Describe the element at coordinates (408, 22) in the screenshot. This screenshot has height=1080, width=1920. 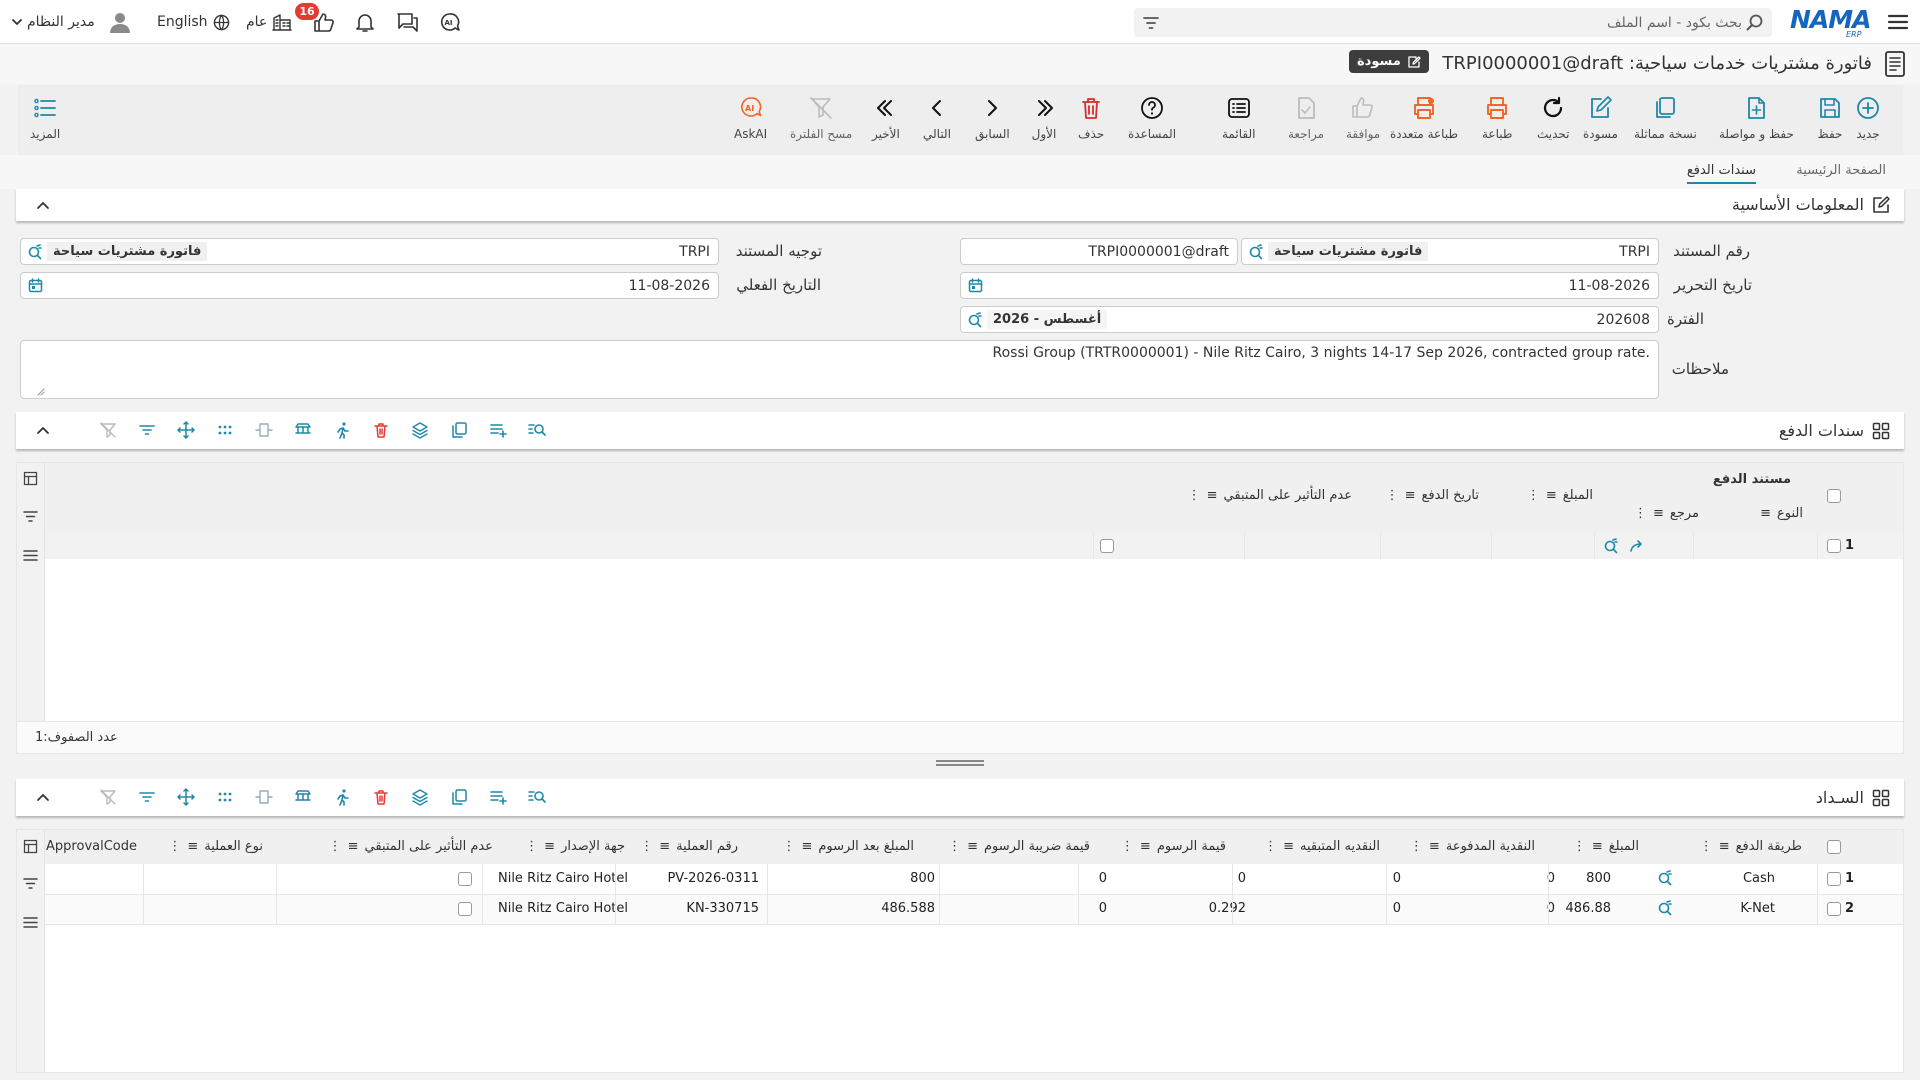
I see `messages-button` at that location.